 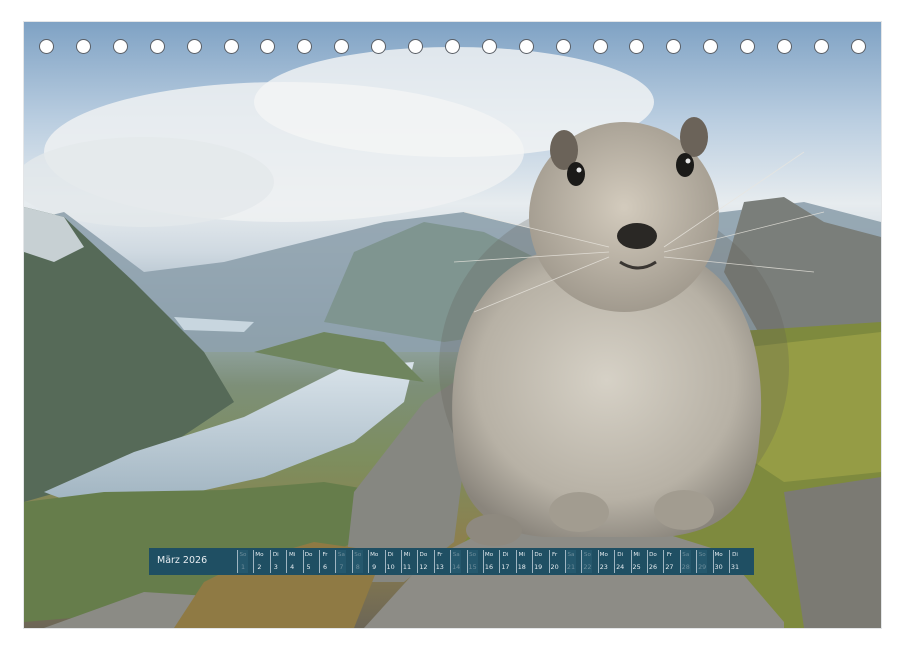 What do you see at coordinates (620, 567) in the screenshot?
I see `day-number: 24` at bounding box center [620, 567].